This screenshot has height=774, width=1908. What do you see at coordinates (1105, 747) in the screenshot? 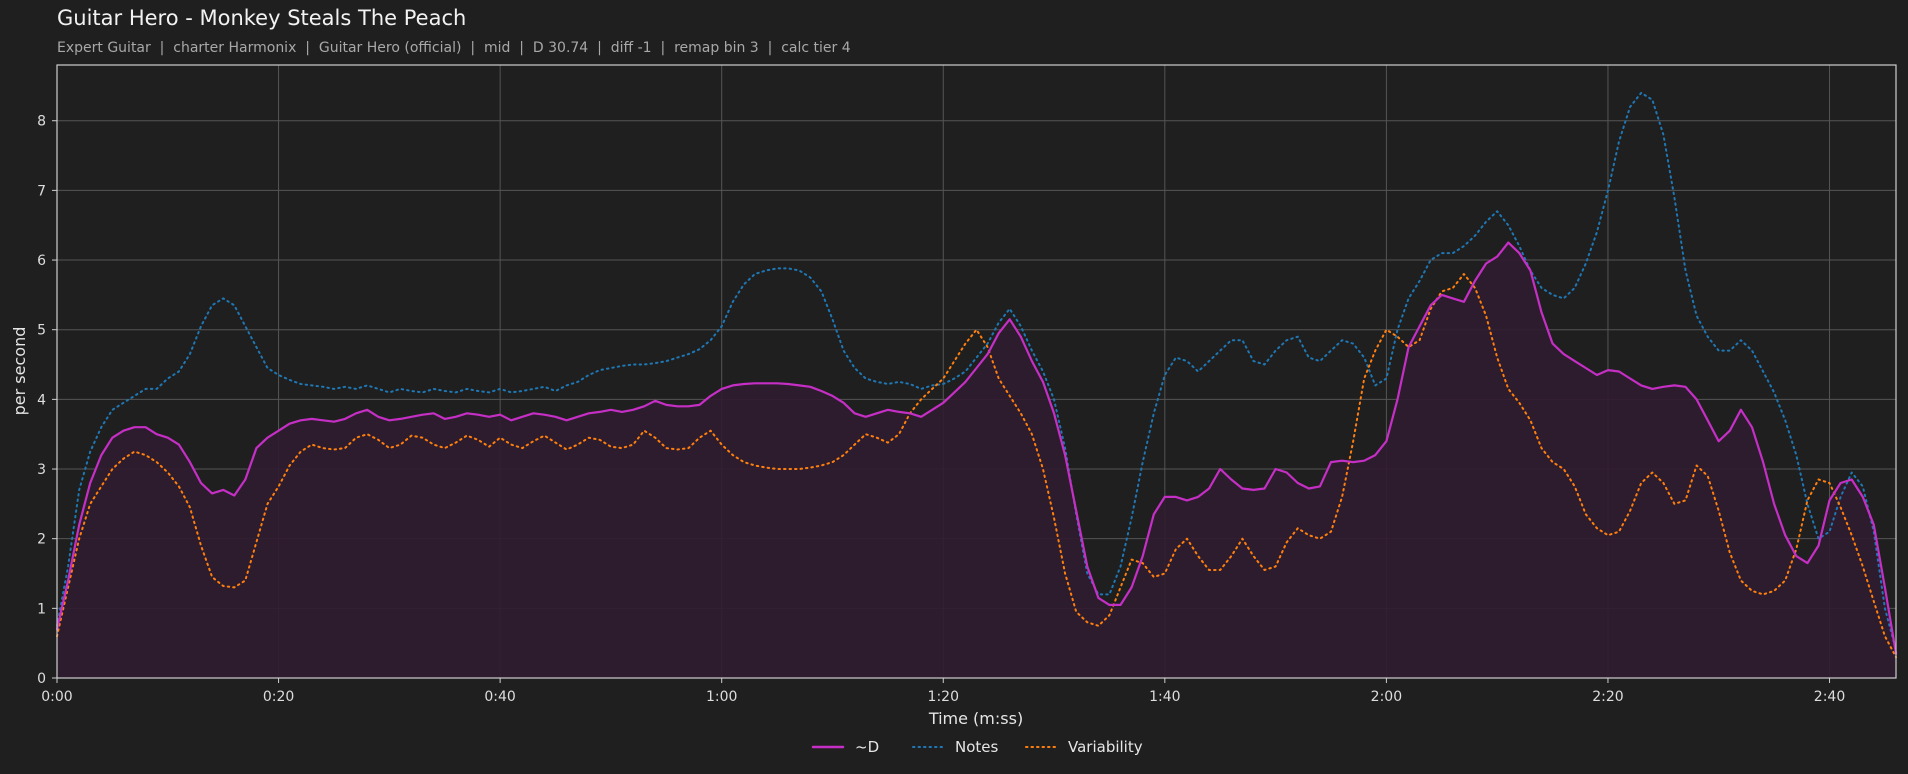
I see `legend-label: Variability` at bounding box center [1105, 747].